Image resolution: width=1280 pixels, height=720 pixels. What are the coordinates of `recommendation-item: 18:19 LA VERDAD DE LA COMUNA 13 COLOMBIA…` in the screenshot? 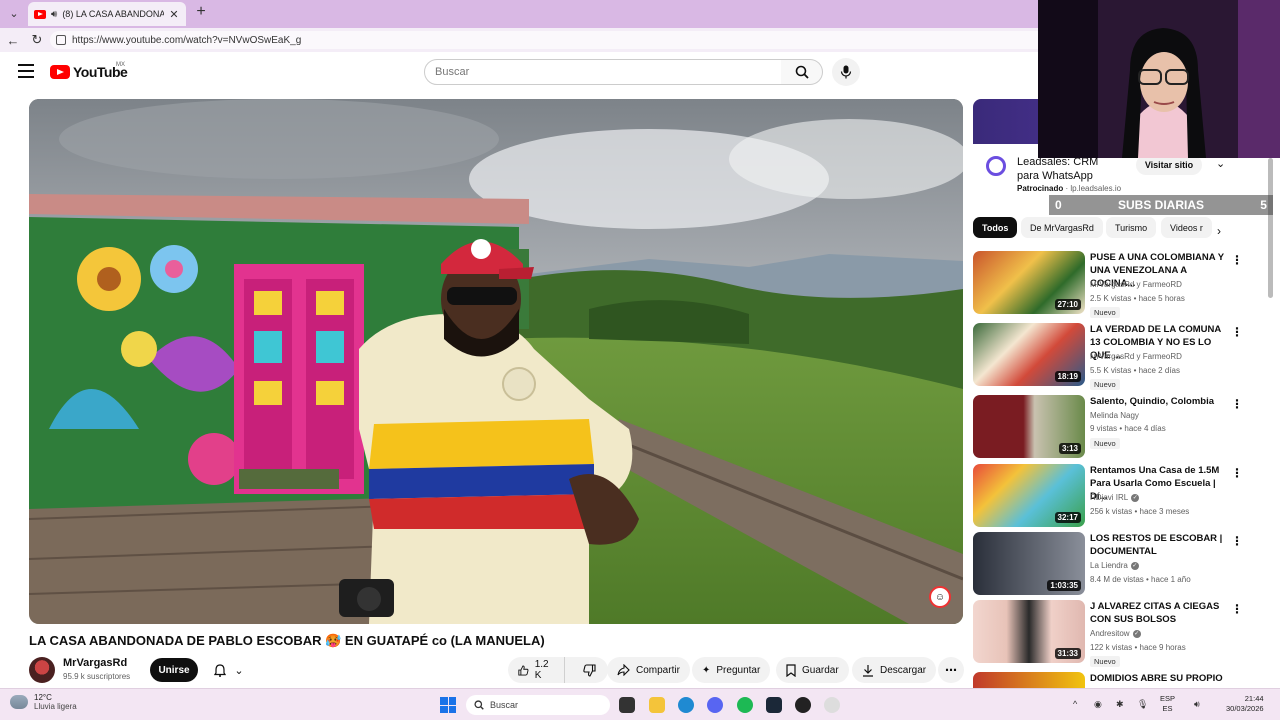 It's located at (1108, 356).